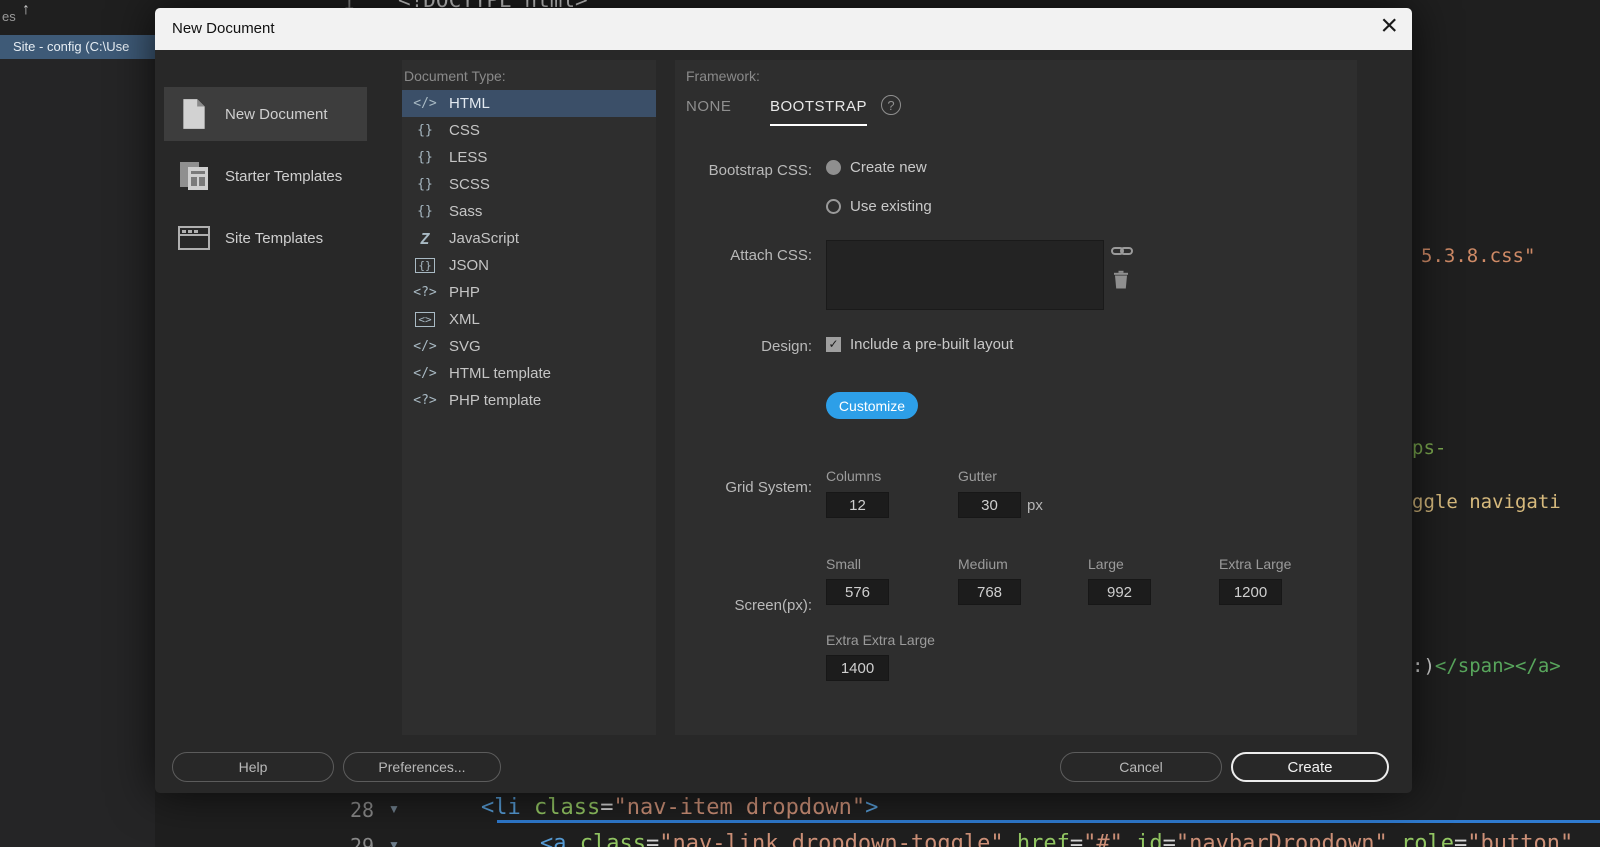 The width and height of the screenshot is (1600, 847). I want to click on json-icon: {}, so click(425, 265).